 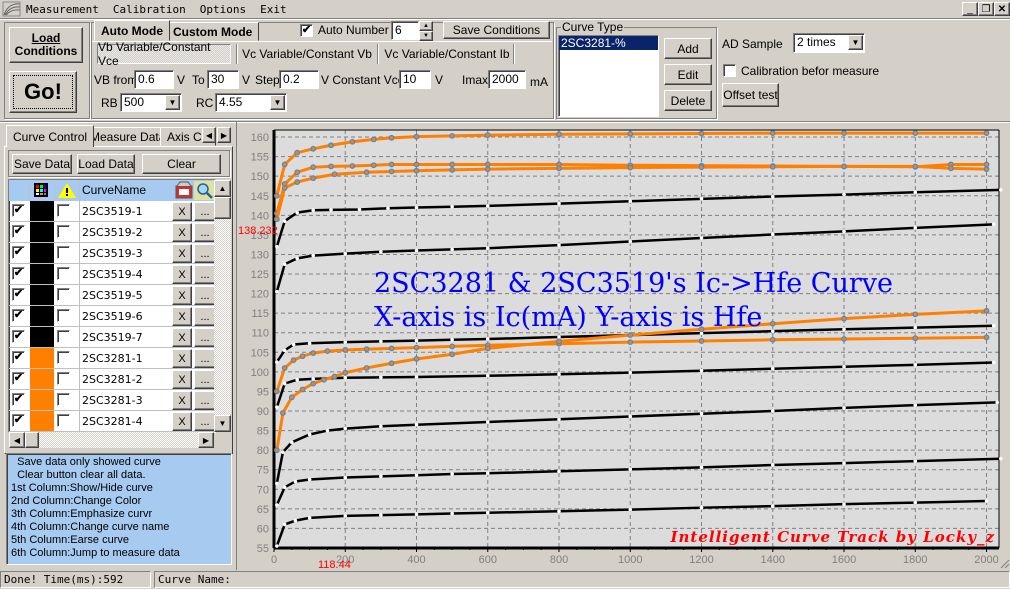 What do you see at coordinates (1002, 9) in the screenshot?
I see `close-button: ✕` at bounding box center [1002, 9].